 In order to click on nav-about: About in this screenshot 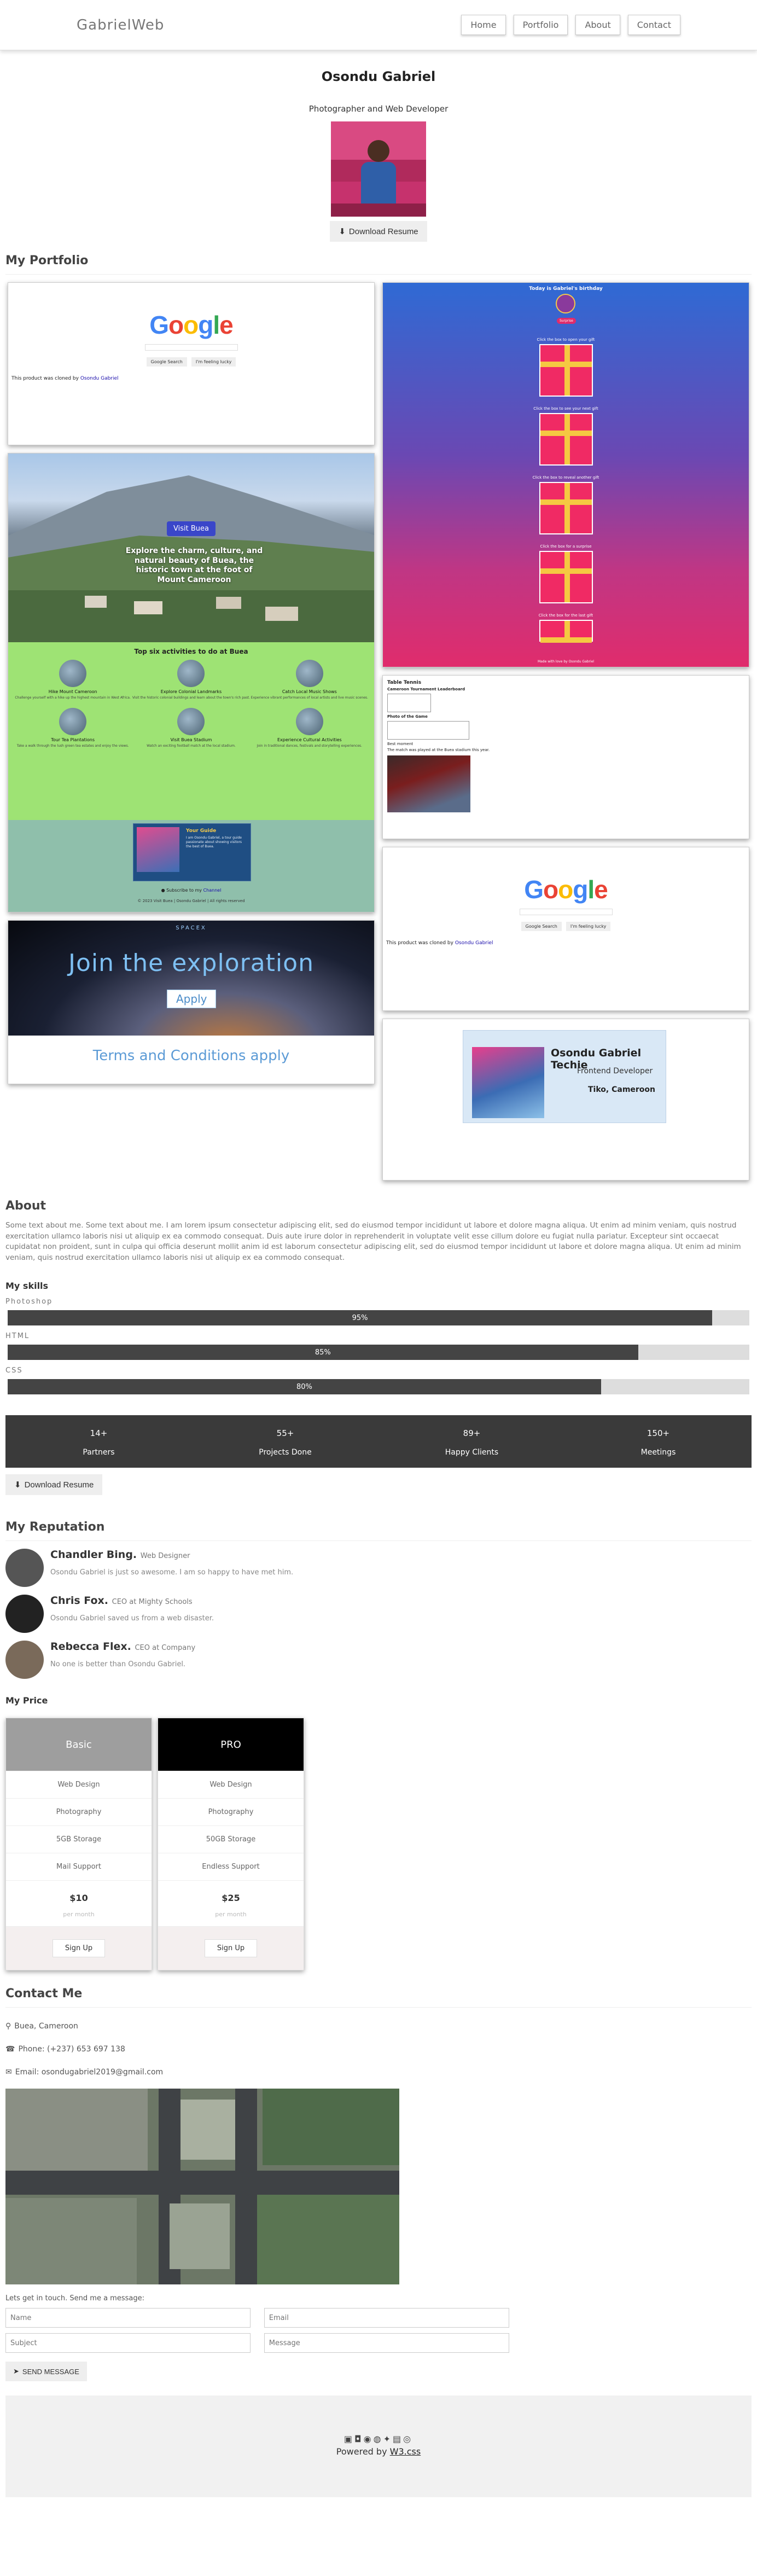, I will do `click(597, 25)`.